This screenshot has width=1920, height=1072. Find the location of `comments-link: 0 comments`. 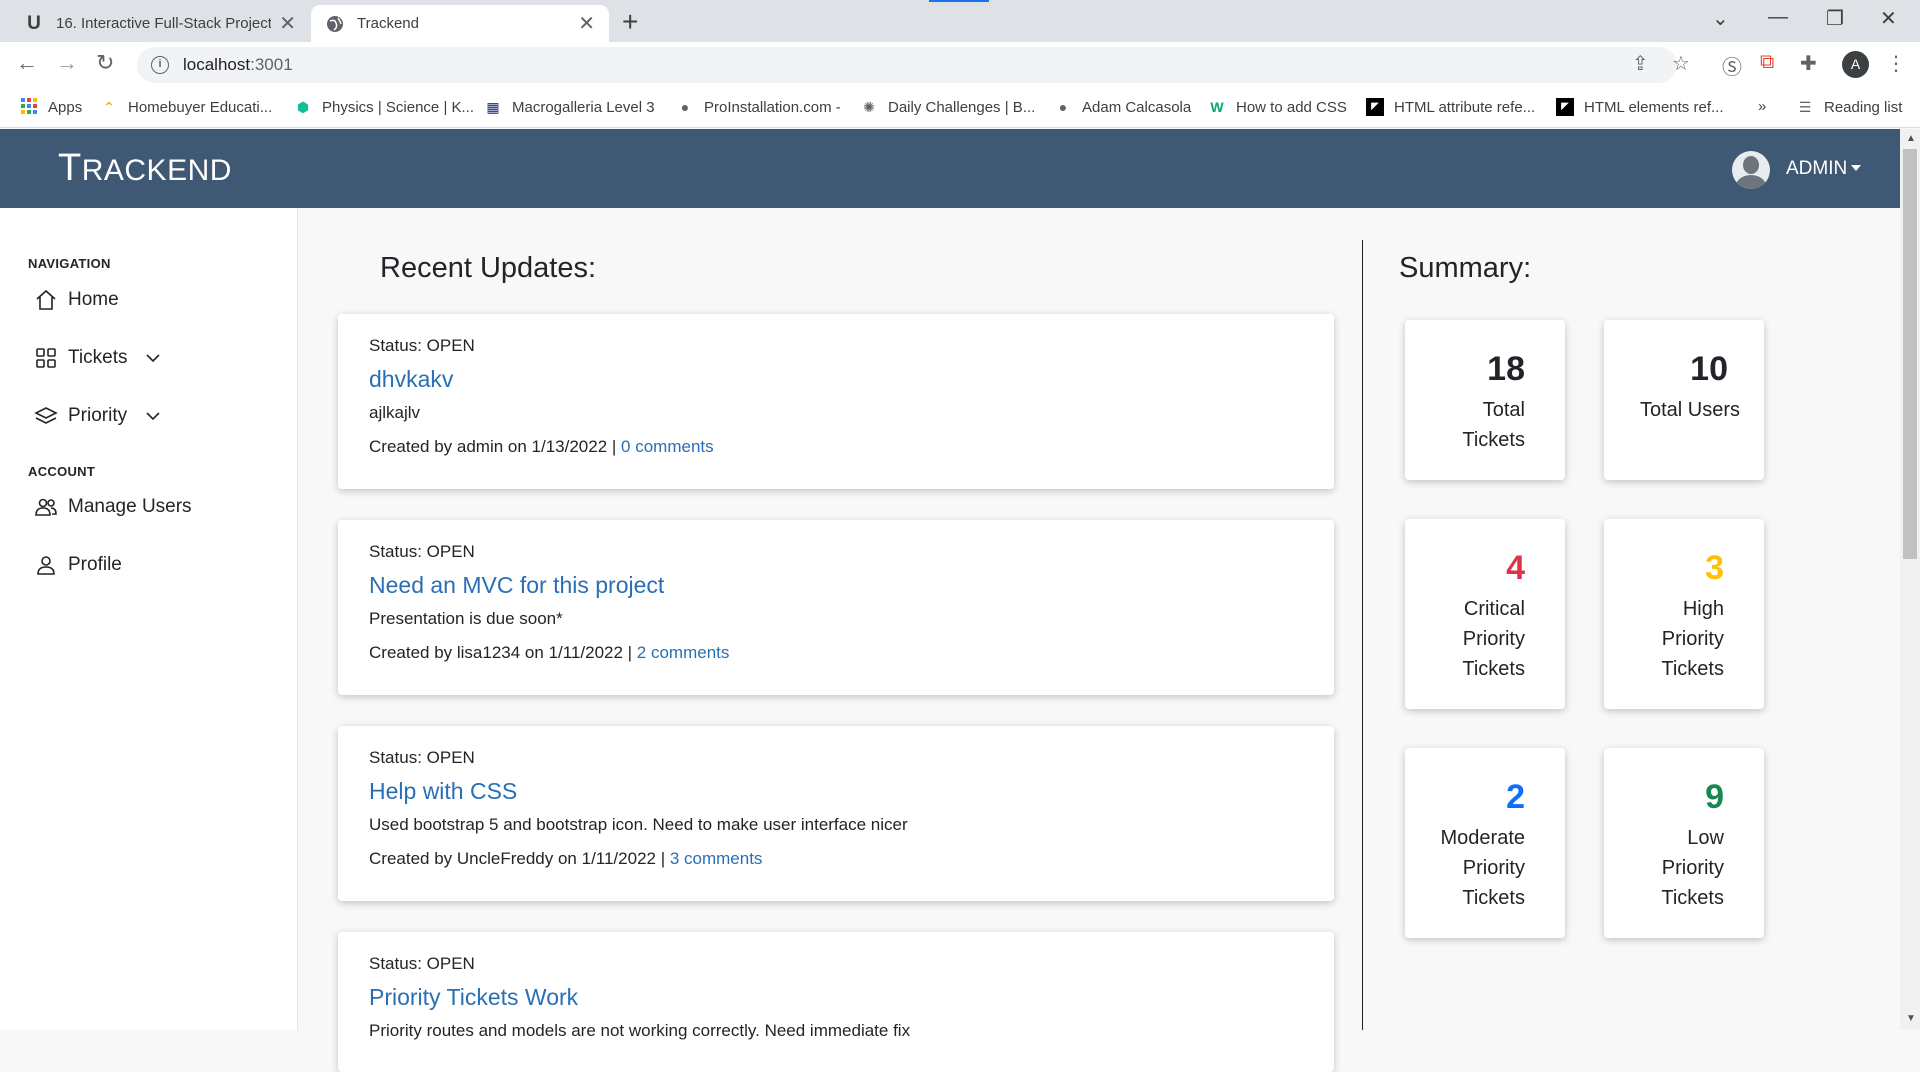

comments-link: 0 comments is located at coordinates (667, 446).